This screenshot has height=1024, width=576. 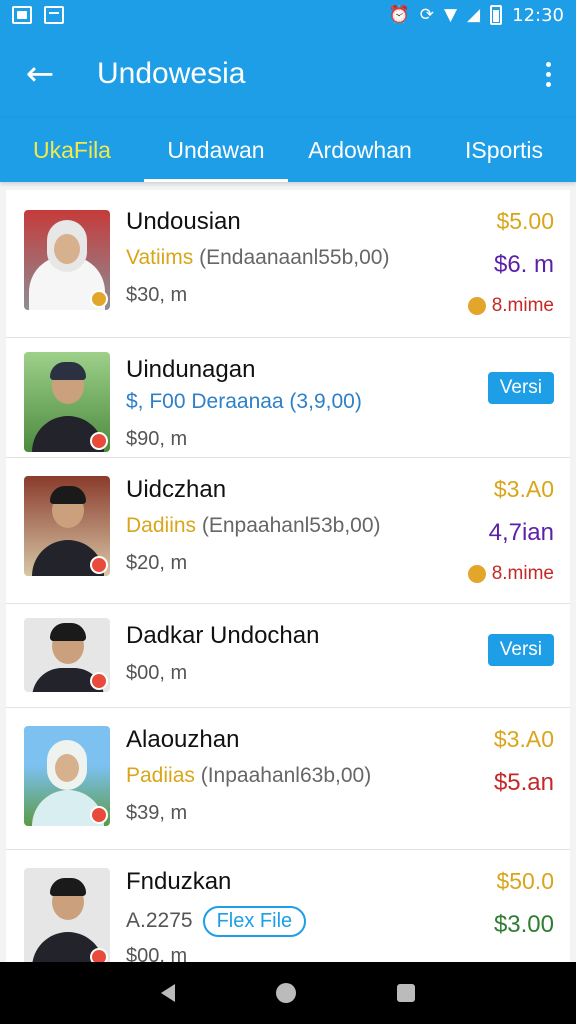 What do you see at coordinates (525, 881) in the screenshot?
I see `item-price: $50.0` at bounding box center [525, 881].